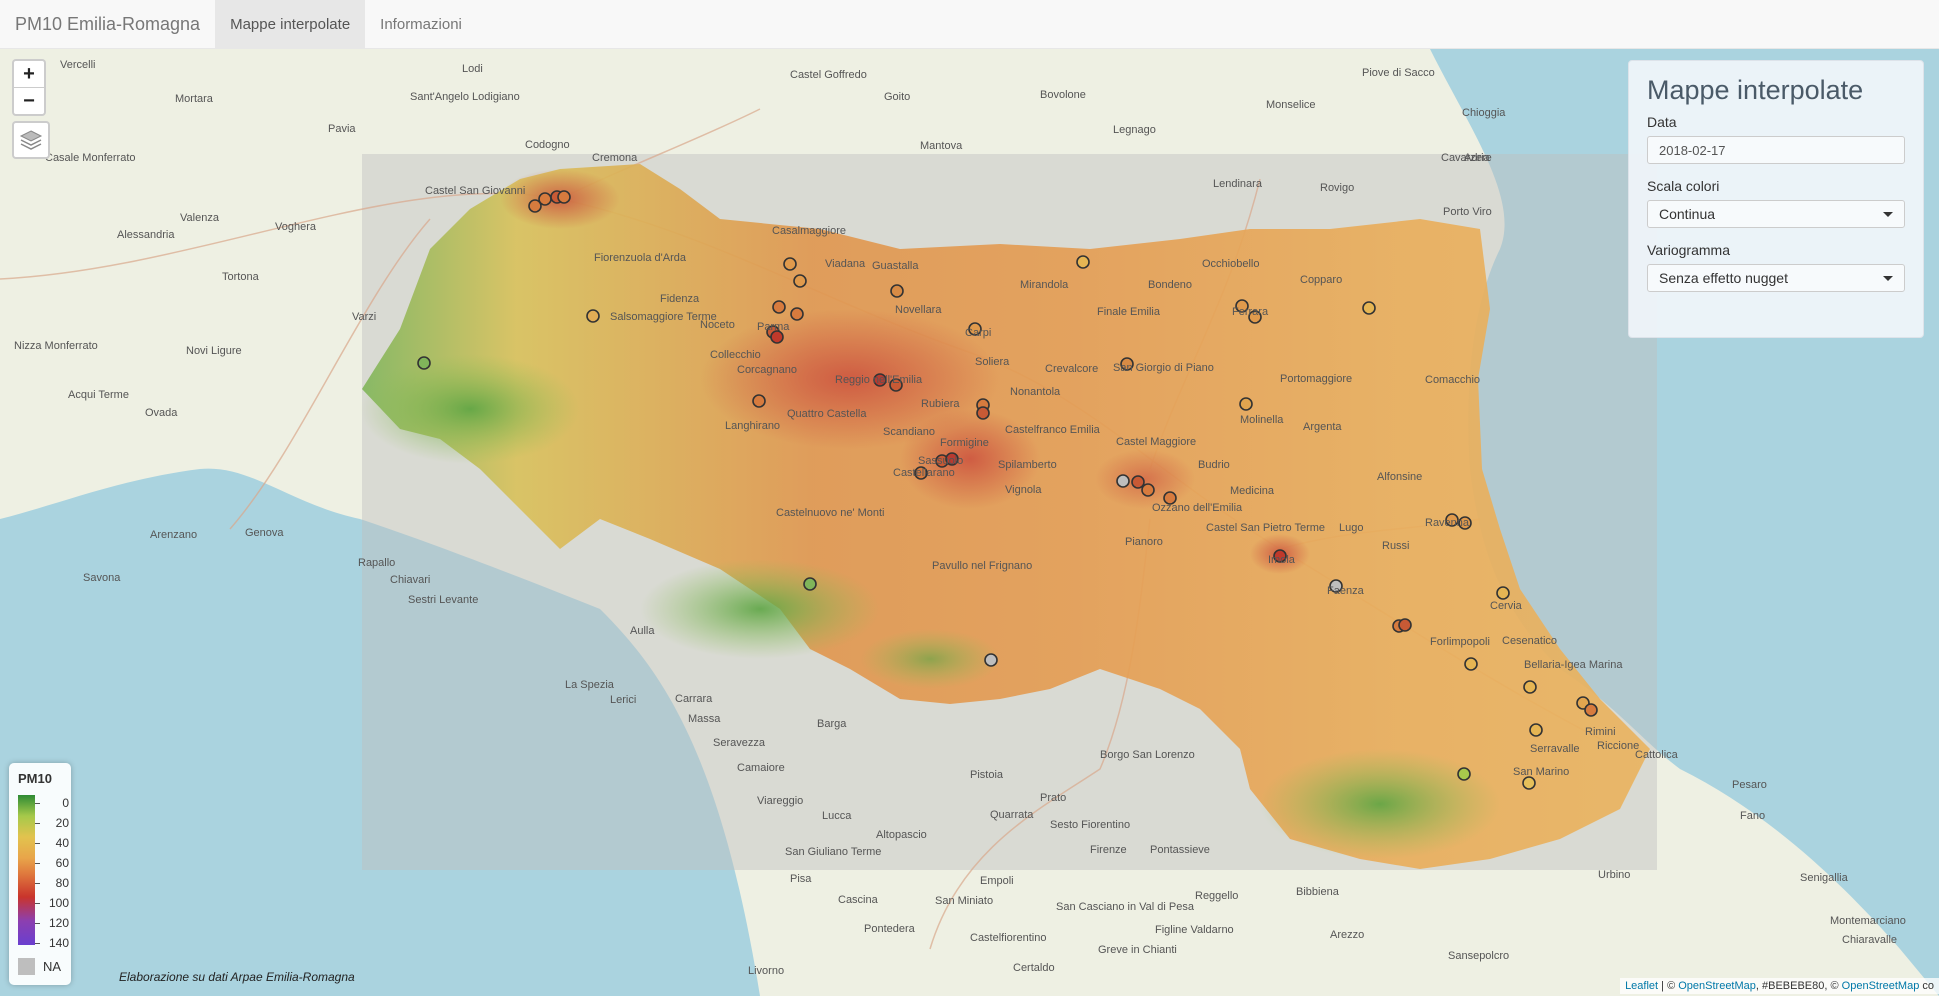 Image resolution: width=1939 pixels, height=996 pixels. I want to click on place-label: Chiavari, so click(410, 580).